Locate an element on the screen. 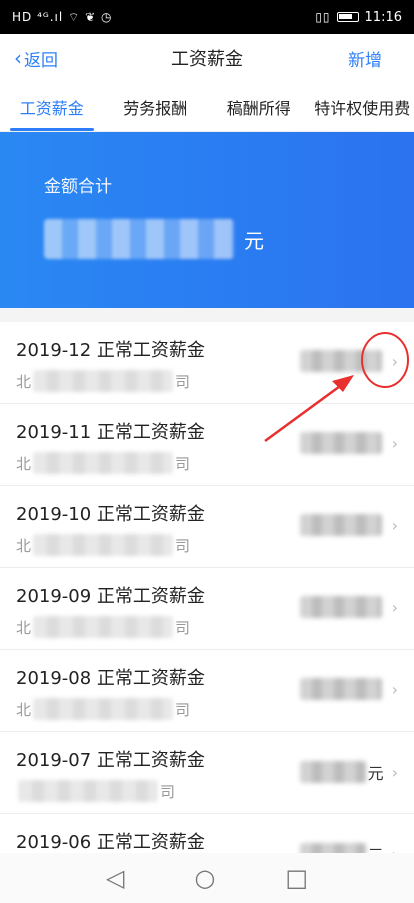 The width and height of the screenshot is (414, 903). status-bar: HD ⁴ᴳ.ıl ⌔ ❦ ◷ ▯▯ 11:16 is located at coordinates (207, 17).